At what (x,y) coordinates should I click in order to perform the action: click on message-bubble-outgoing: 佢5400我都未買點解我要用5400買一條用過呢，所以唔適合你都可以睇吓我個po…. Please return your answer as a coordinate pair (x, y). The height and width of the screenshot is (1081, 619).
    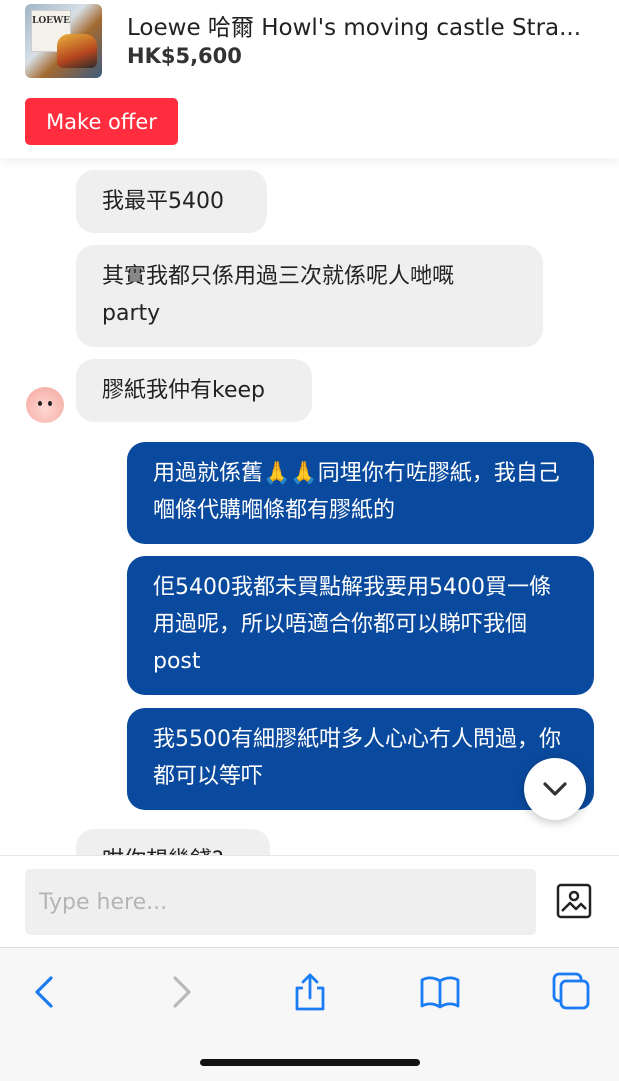
    Looking at the image, I should click on (360, 625).